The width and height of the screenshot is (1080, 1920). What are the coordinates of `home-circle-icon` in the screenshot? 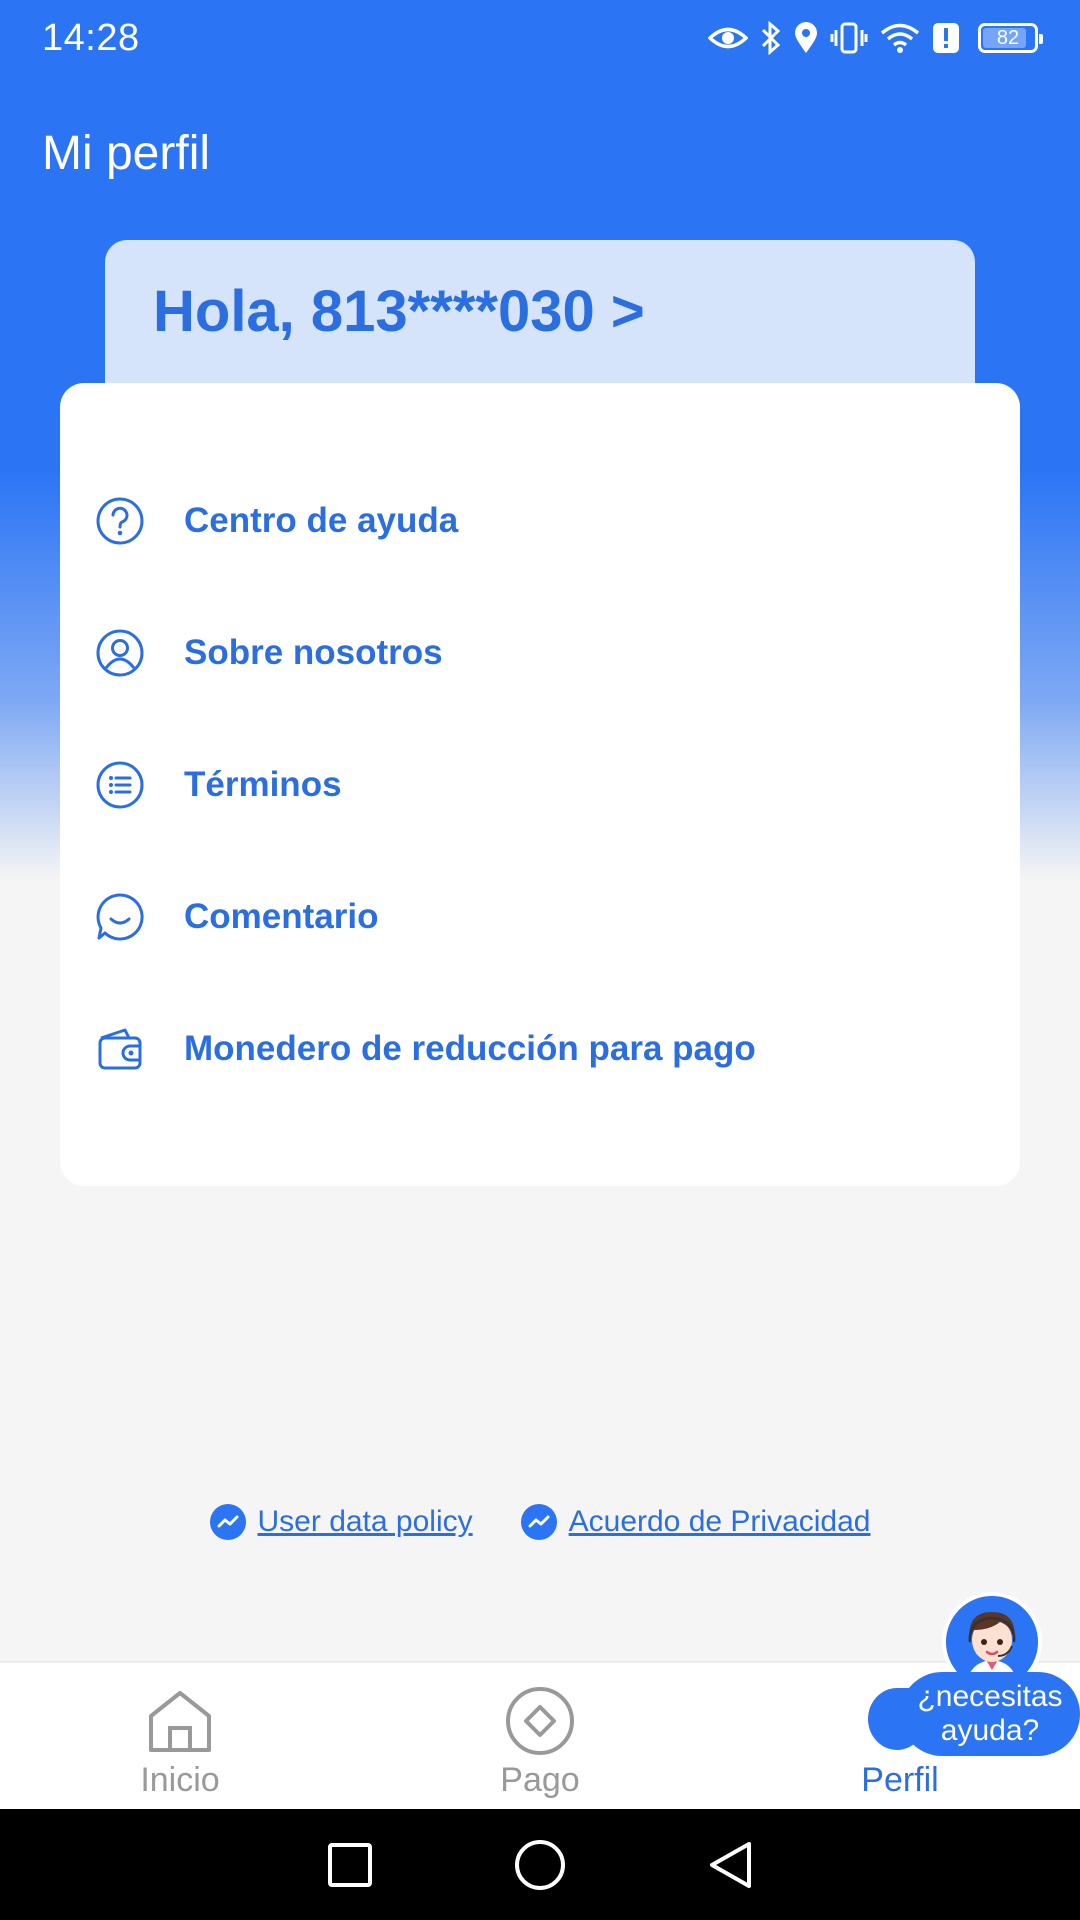 It's located at (540, 1865).